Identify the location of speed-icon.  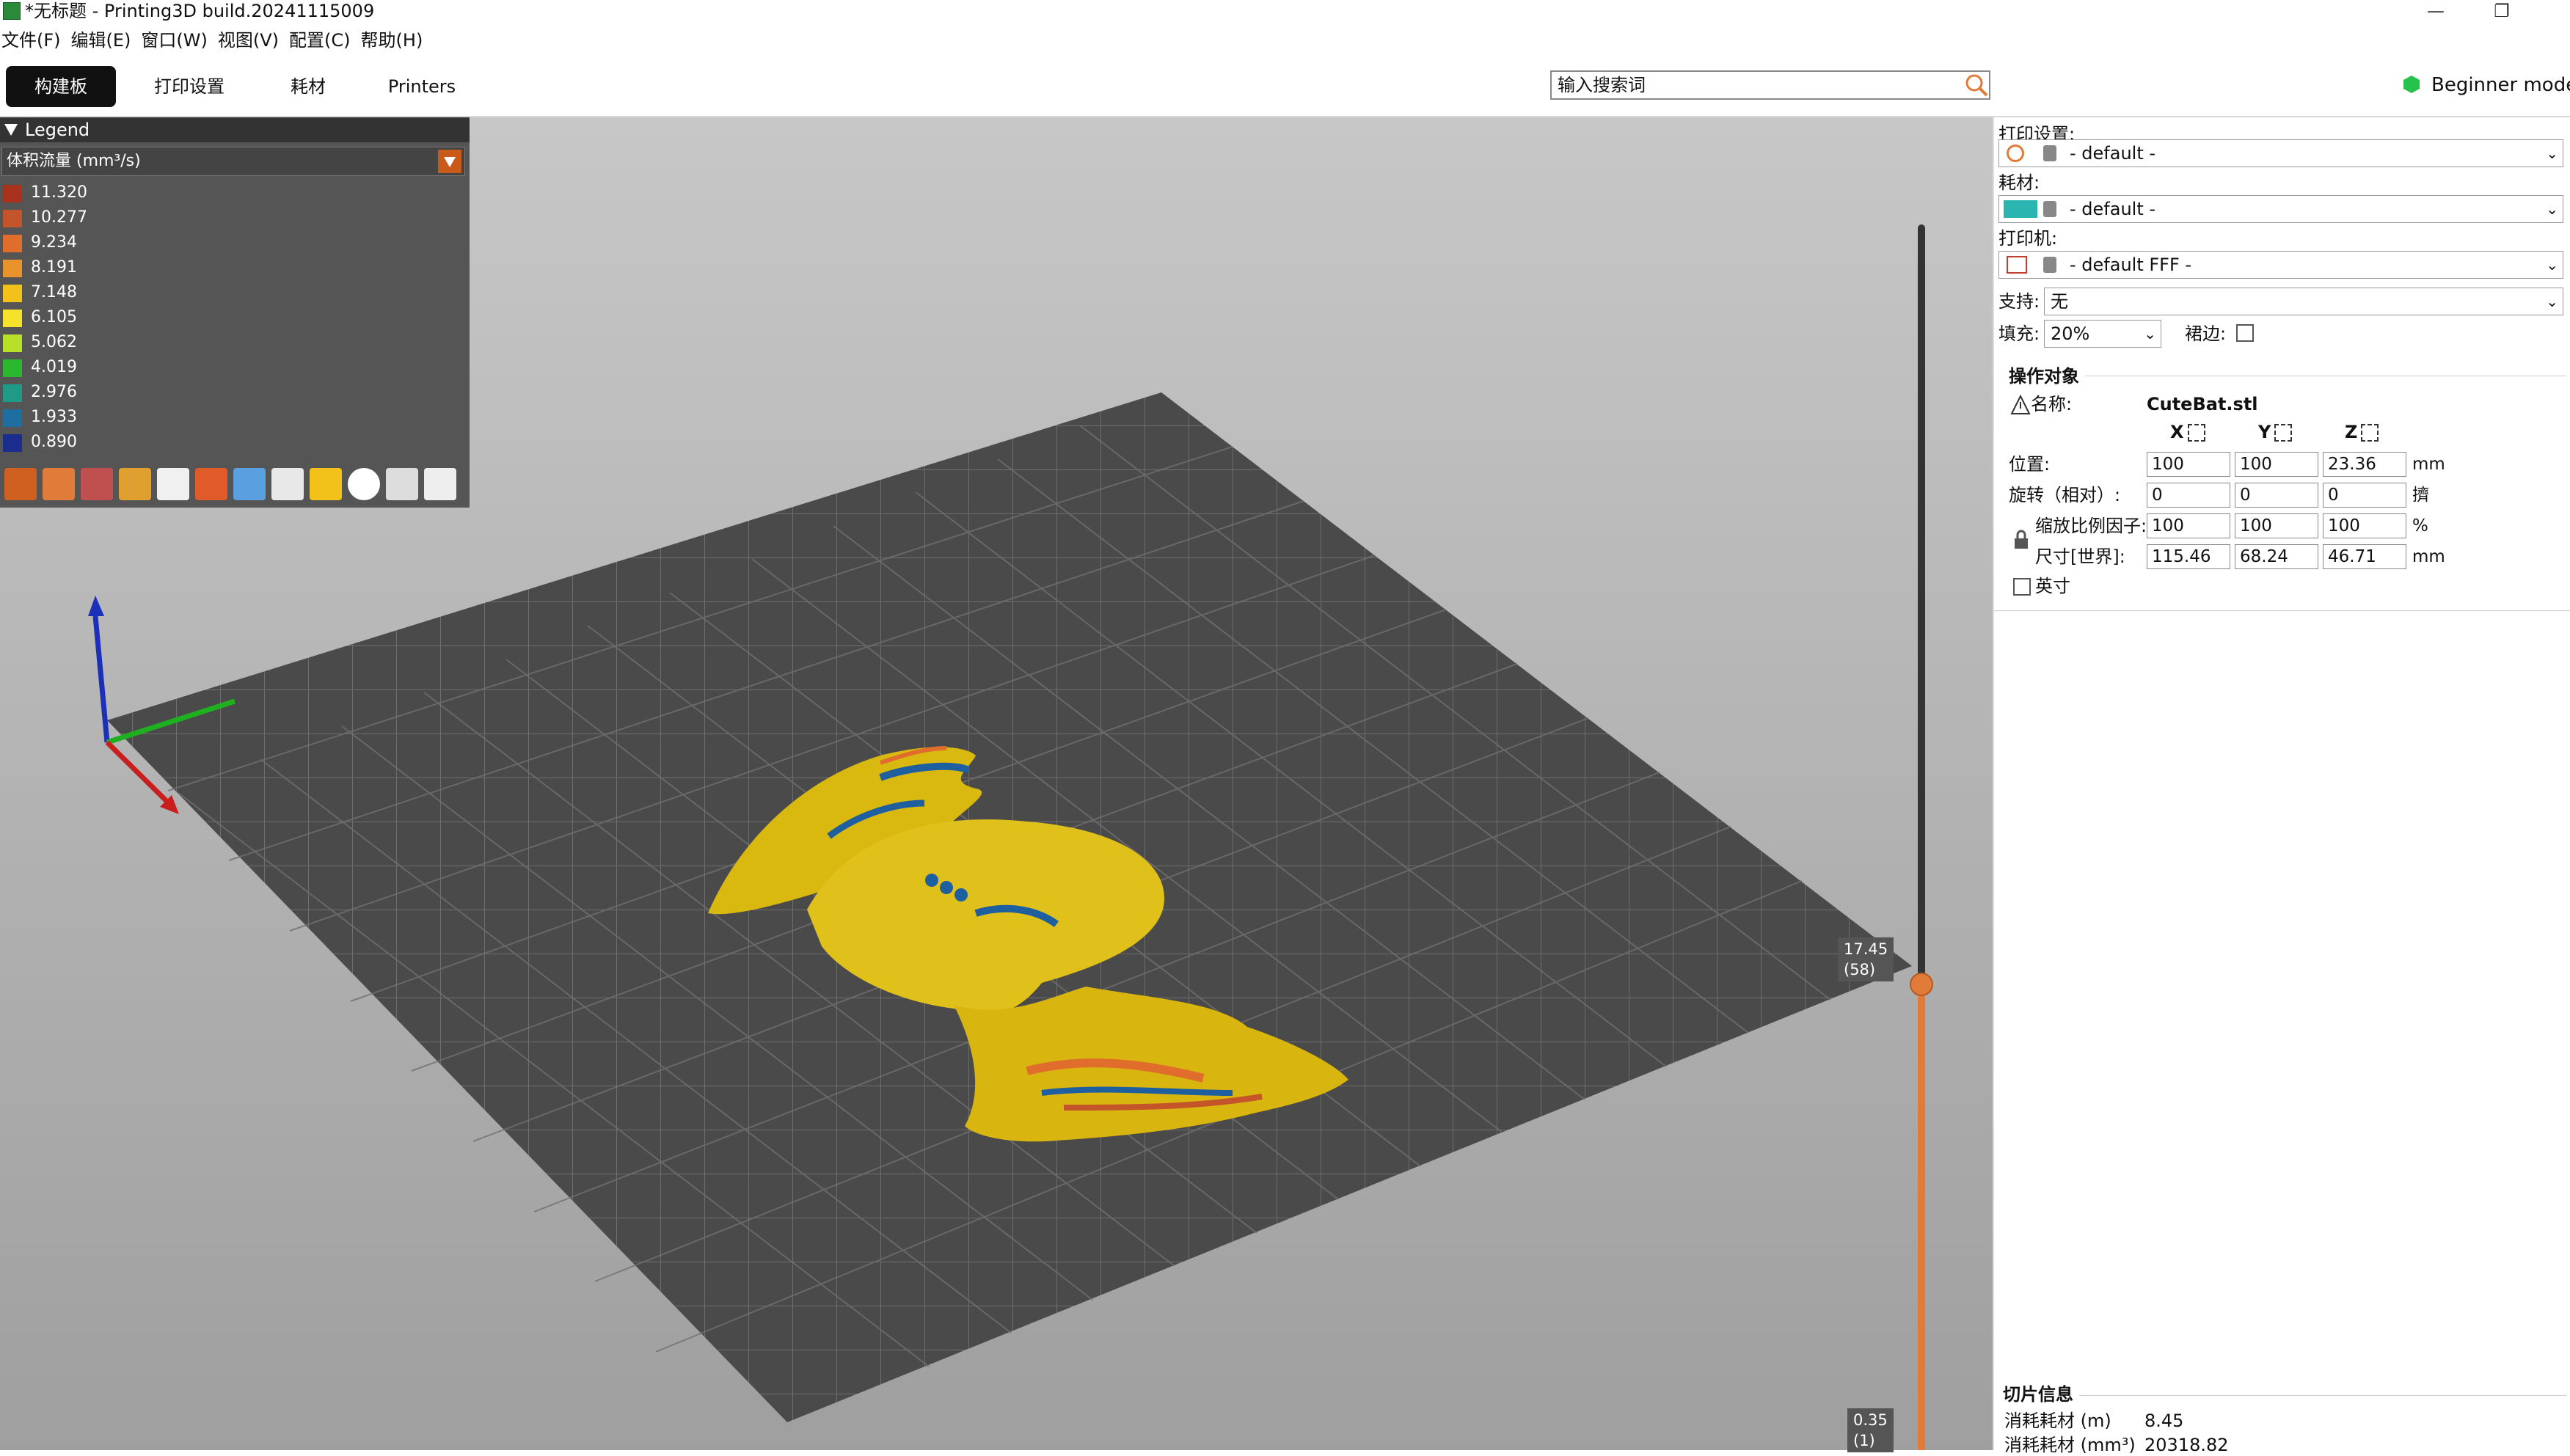
(135, 484).